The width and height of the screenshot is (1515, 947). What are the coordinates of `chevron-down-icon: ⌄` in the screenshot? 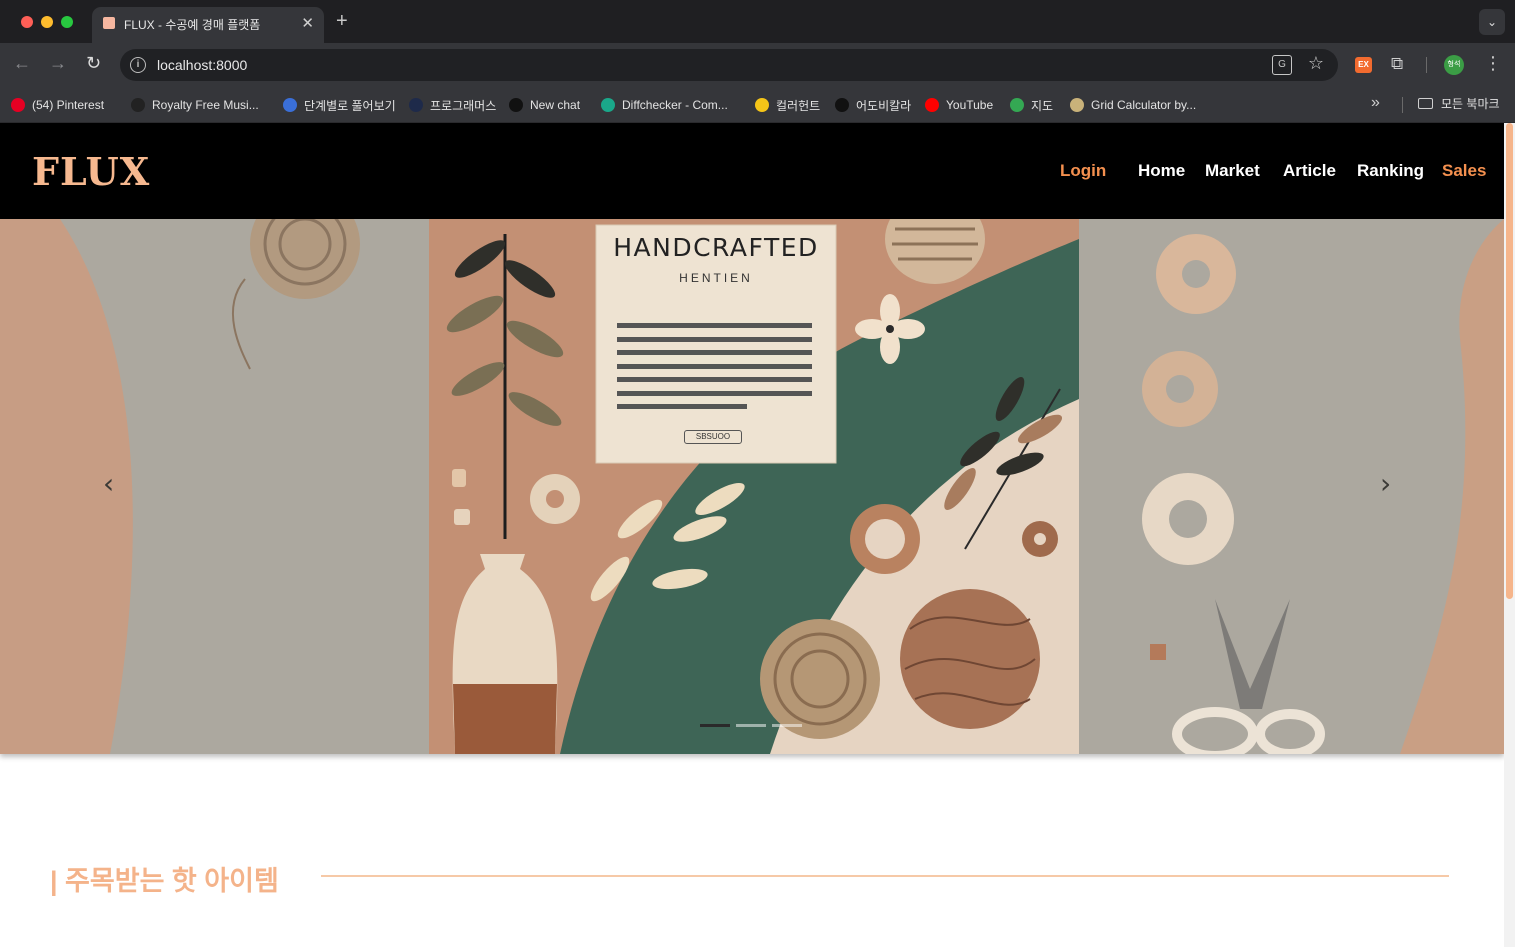 It's located at (1492, 22).